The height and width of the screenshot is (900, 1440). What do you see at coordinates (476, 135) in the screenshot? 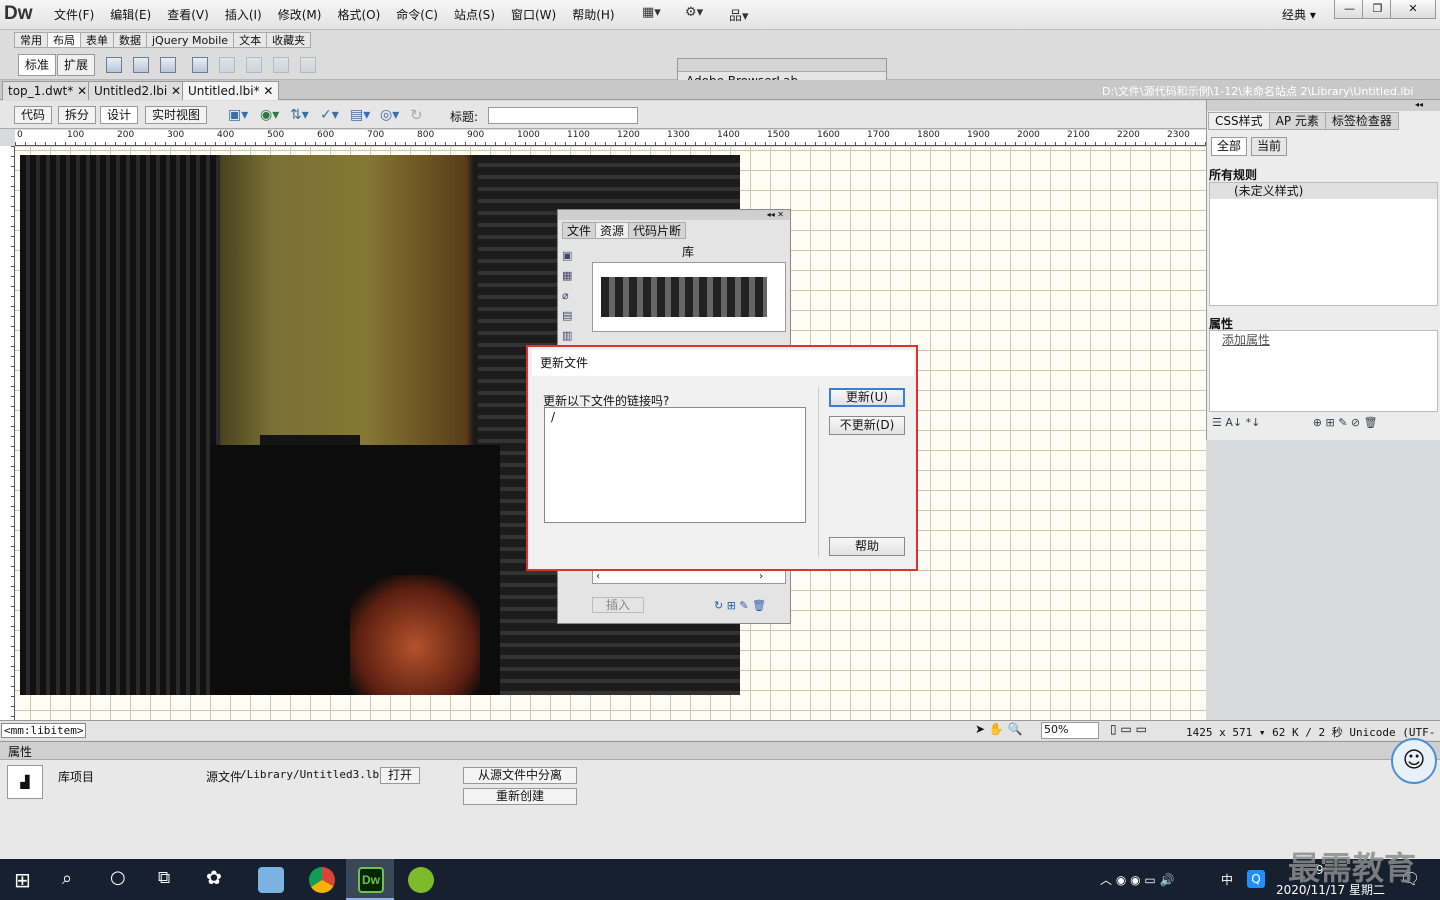
I see `ruler-mark: 900` at bounding box center [476, 135].